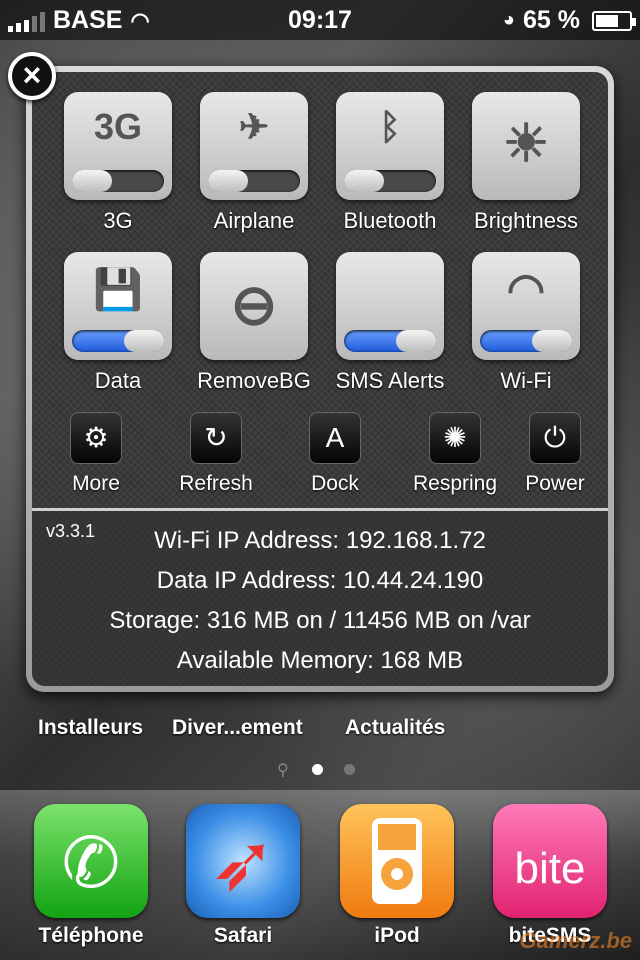  I want to click on action-power: ⏻ Power, so click(554, 454).